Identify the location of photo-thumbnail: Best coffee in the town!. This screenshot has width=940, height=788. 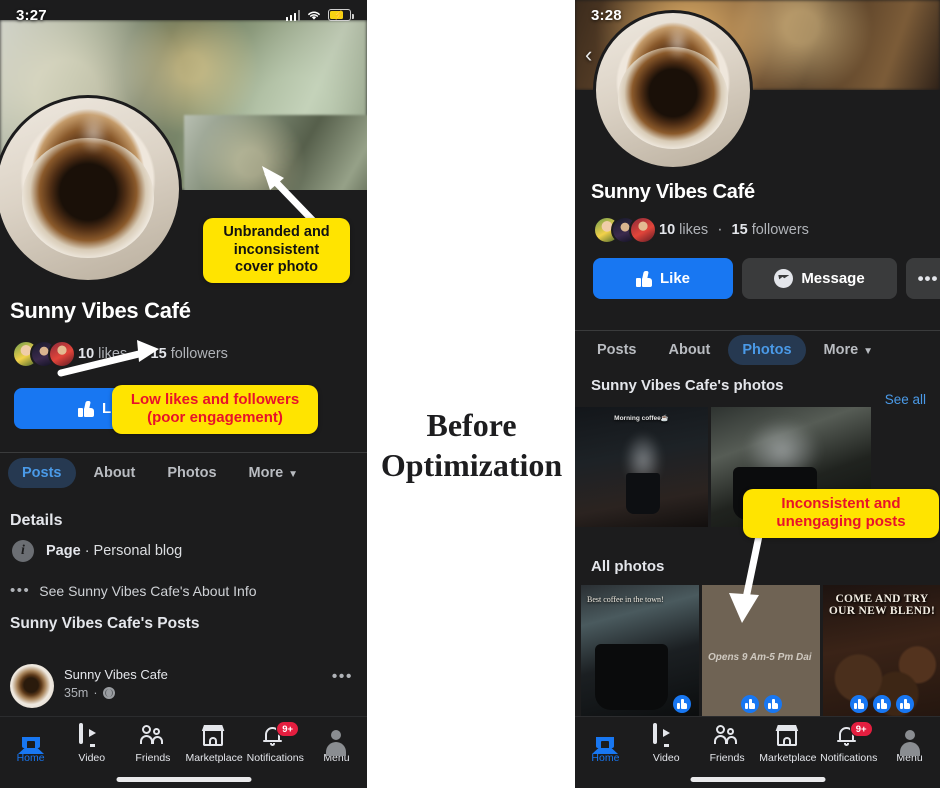
(640, 651).